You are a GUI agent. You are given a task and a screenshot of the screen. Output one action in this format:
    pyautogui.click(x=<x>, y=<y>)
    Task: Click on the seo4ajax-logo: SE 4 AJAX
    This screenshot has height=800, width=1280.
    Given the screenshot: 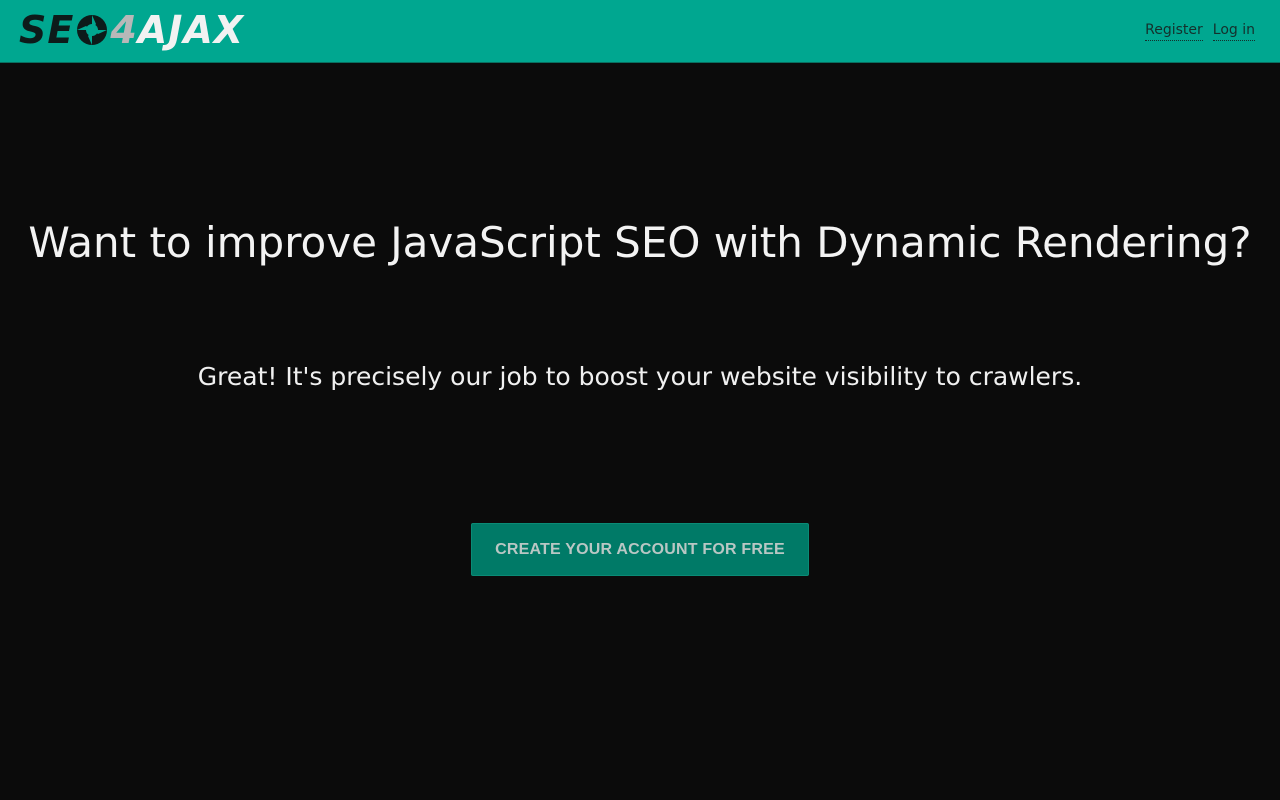 What is the action you would take?
    pyautogui.click(x=132, y=30)
    